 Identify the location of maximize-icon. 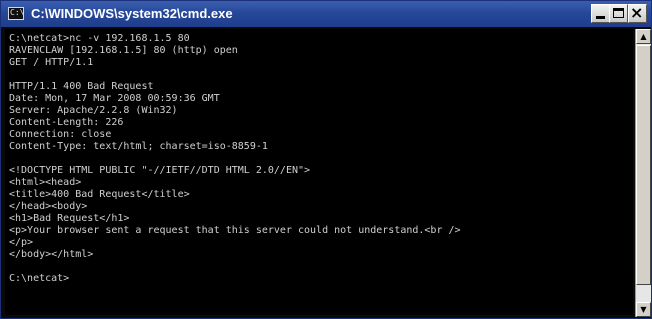
(618, 13).